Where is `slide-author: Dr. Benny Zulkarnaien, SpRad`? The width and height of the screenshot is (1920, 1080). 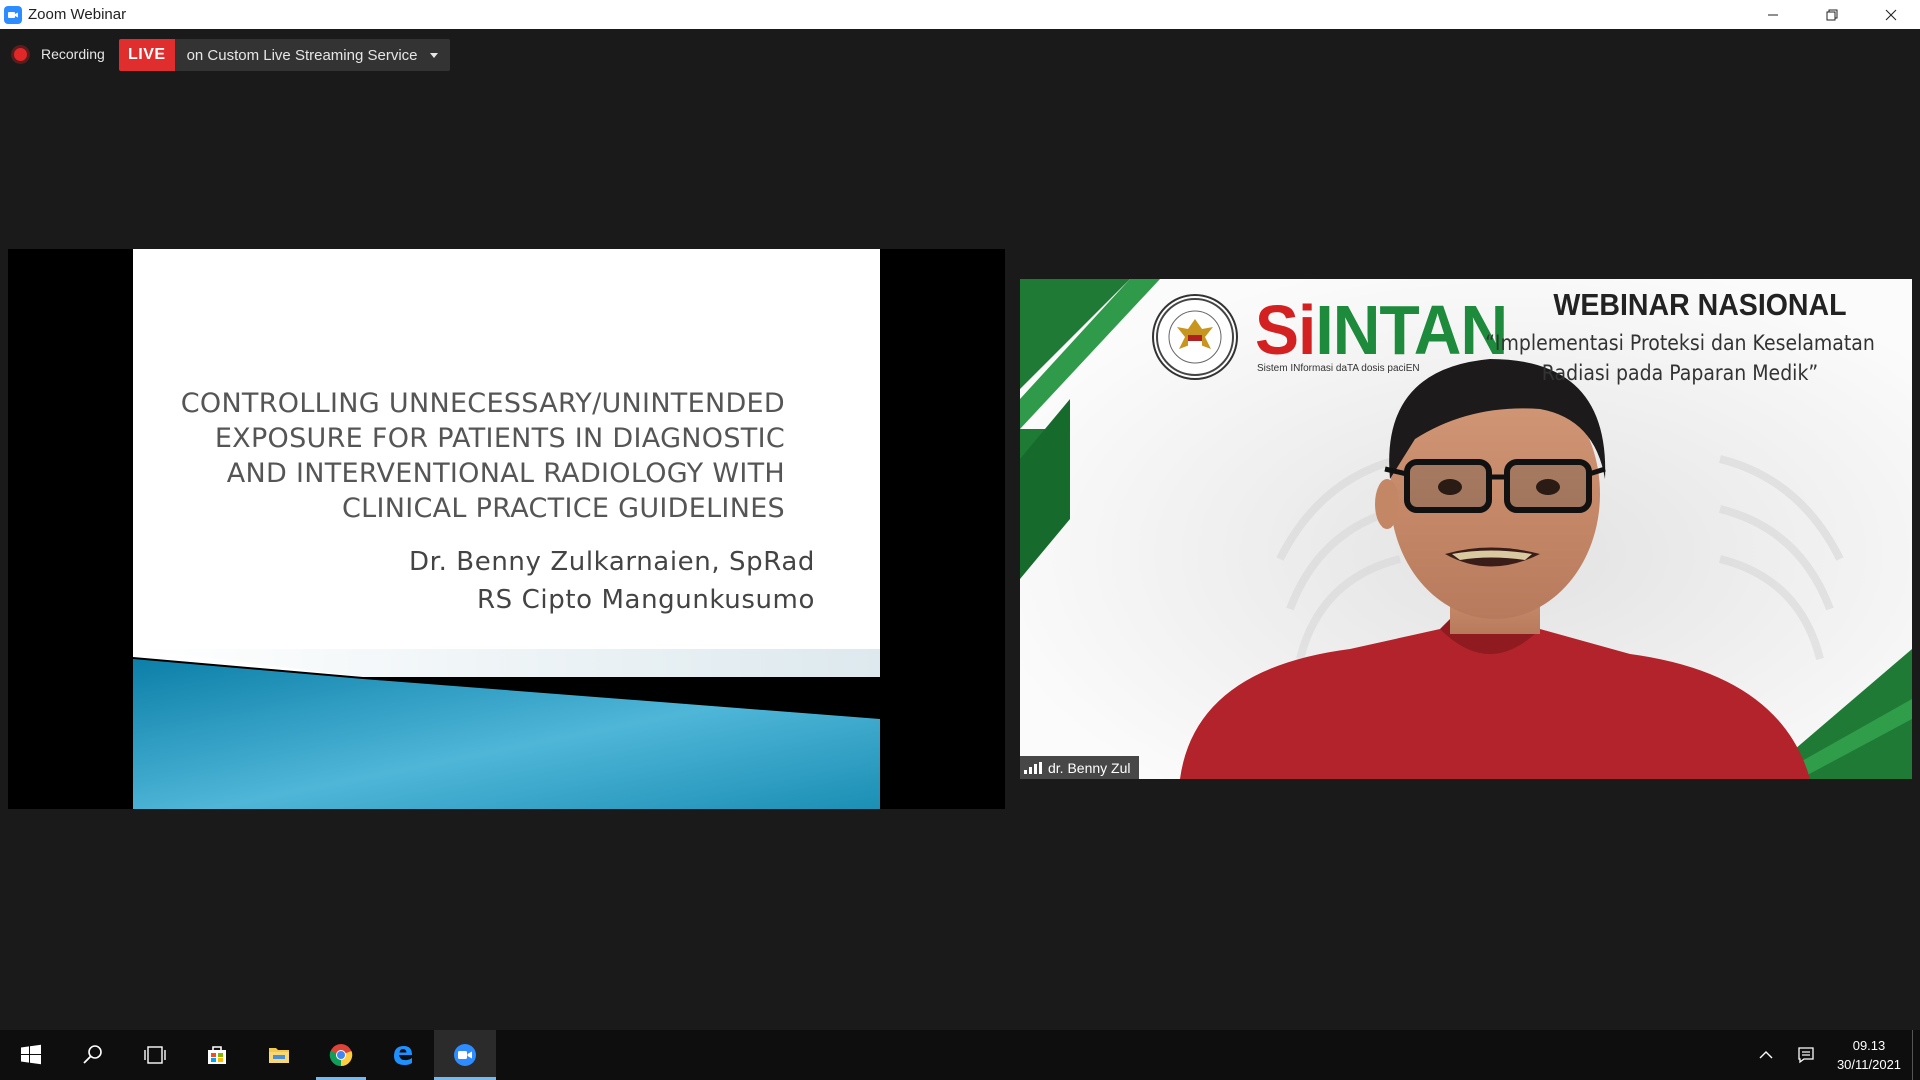 slide-author: Dr. Benny Zulkarnaien, SpRad is located at coordinates (612, 562).